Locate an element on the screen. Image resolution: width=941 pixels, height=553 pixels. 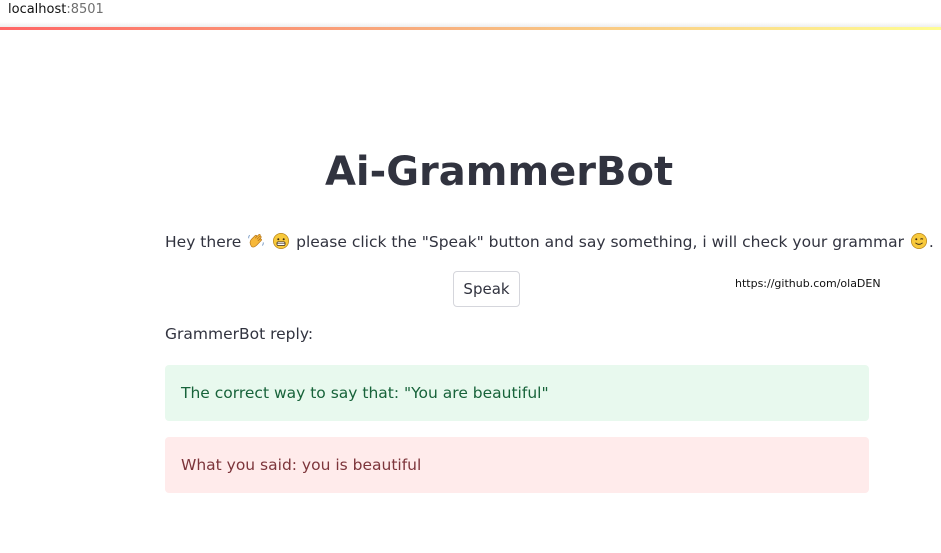
intro-prefix: Hey there is located at coordinates (203, 242).